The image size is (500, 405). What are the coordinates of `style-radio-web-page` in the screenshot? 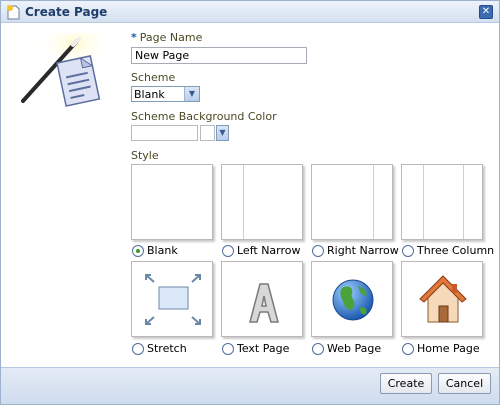 It's located at (318, 349).